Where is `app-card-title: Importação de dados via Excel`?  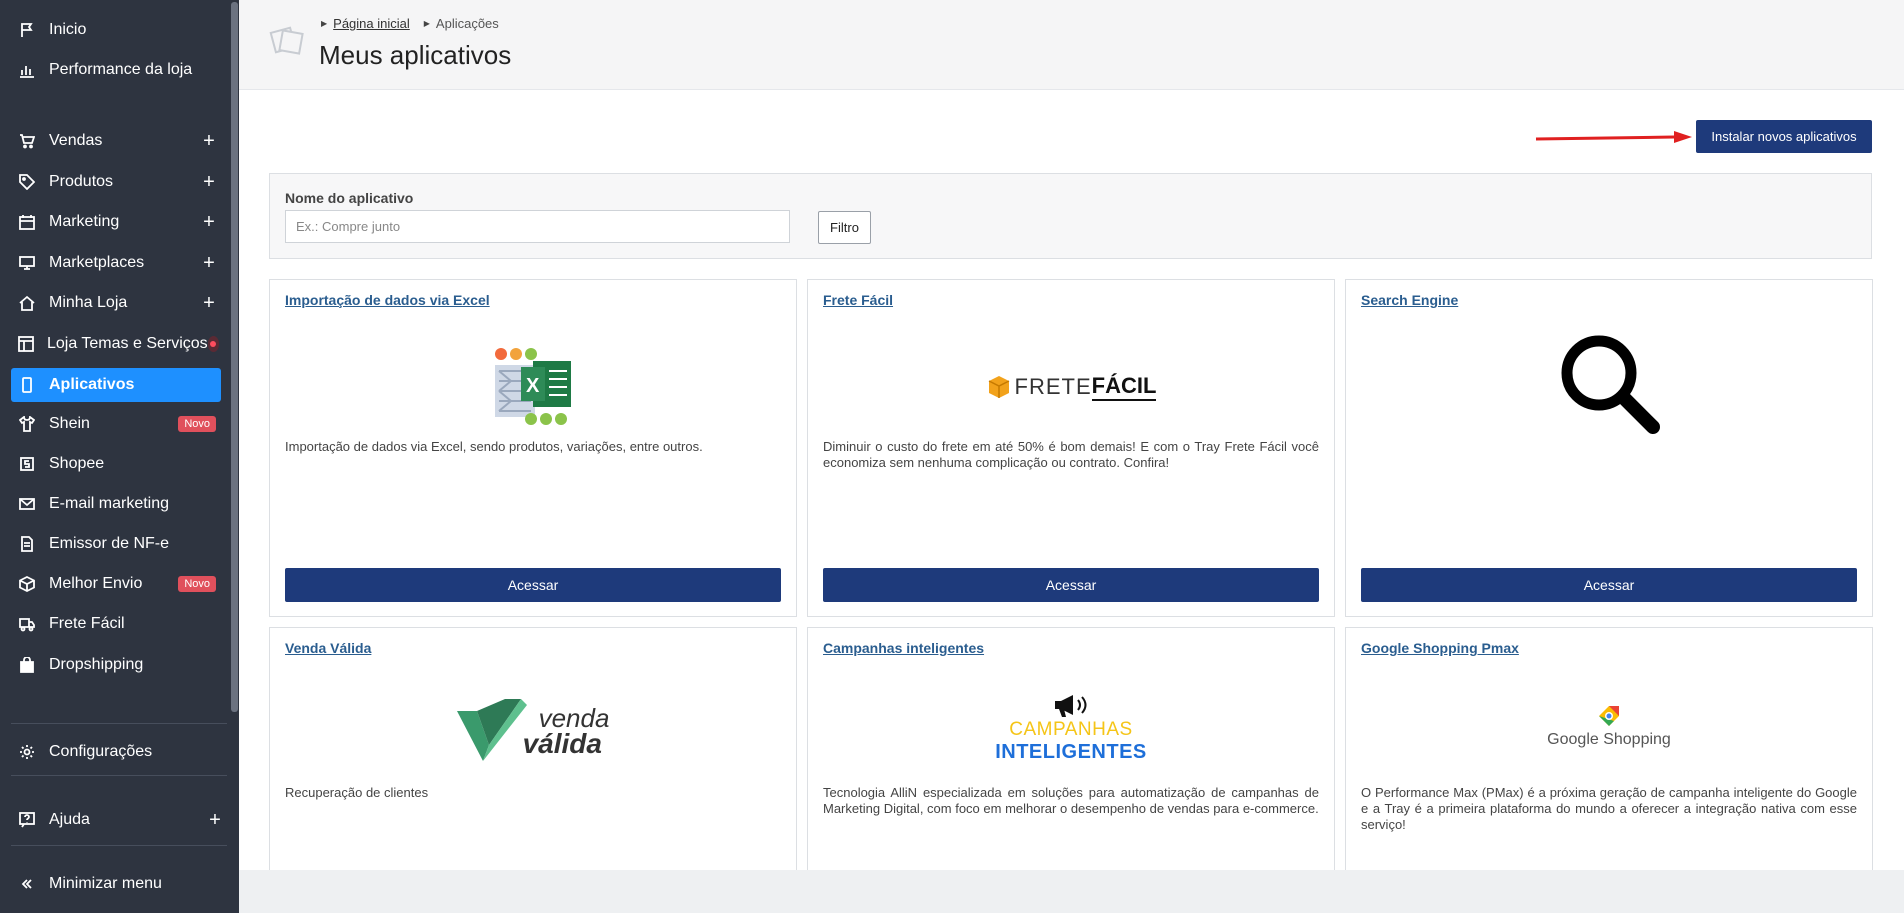
app-card-title: Importação de dados via Excel is located at coordinates (387, 300).